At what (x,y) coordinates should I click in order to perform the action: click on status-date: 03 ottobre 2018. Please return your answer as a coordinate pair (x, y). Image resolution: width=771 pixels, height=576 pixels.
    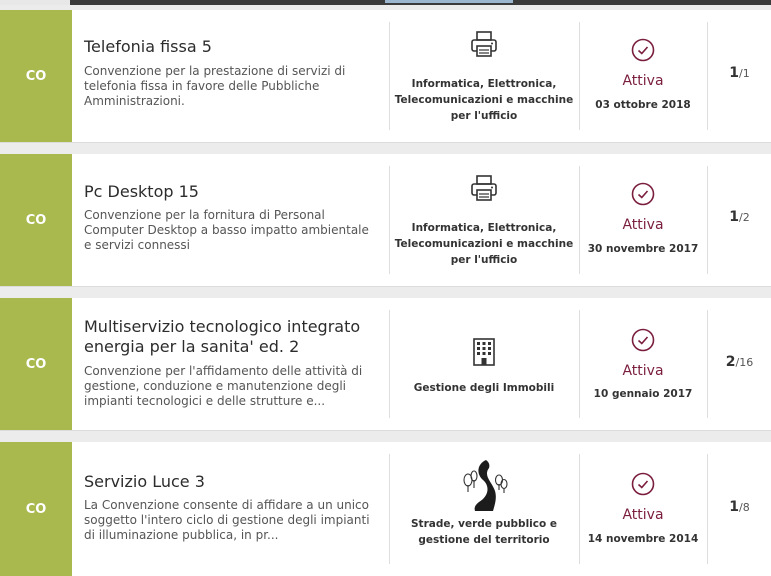
    Looking at the image, I should click on (643, 105).